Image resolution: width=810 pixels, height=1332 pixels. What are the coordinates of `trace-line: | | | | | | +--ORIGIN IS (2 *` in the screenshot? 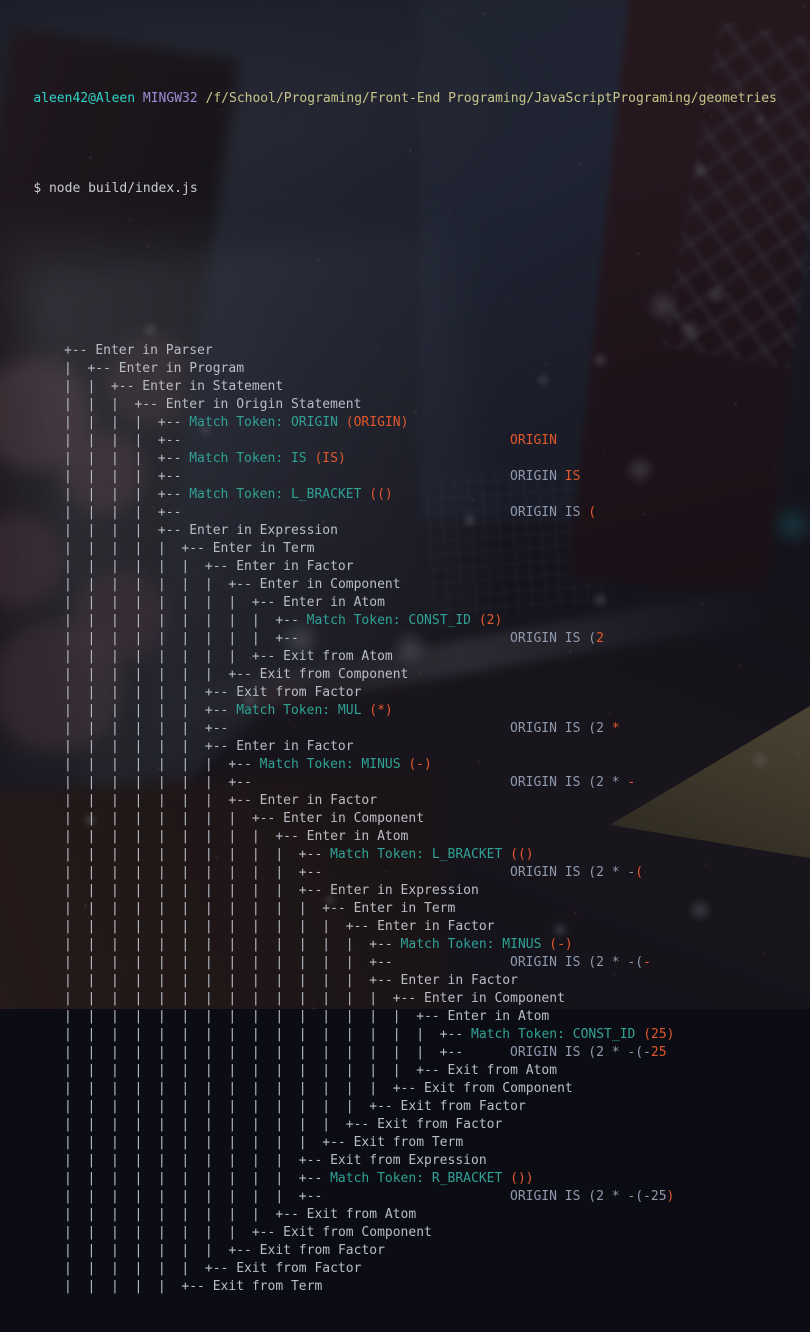 It's located at (405, 729).